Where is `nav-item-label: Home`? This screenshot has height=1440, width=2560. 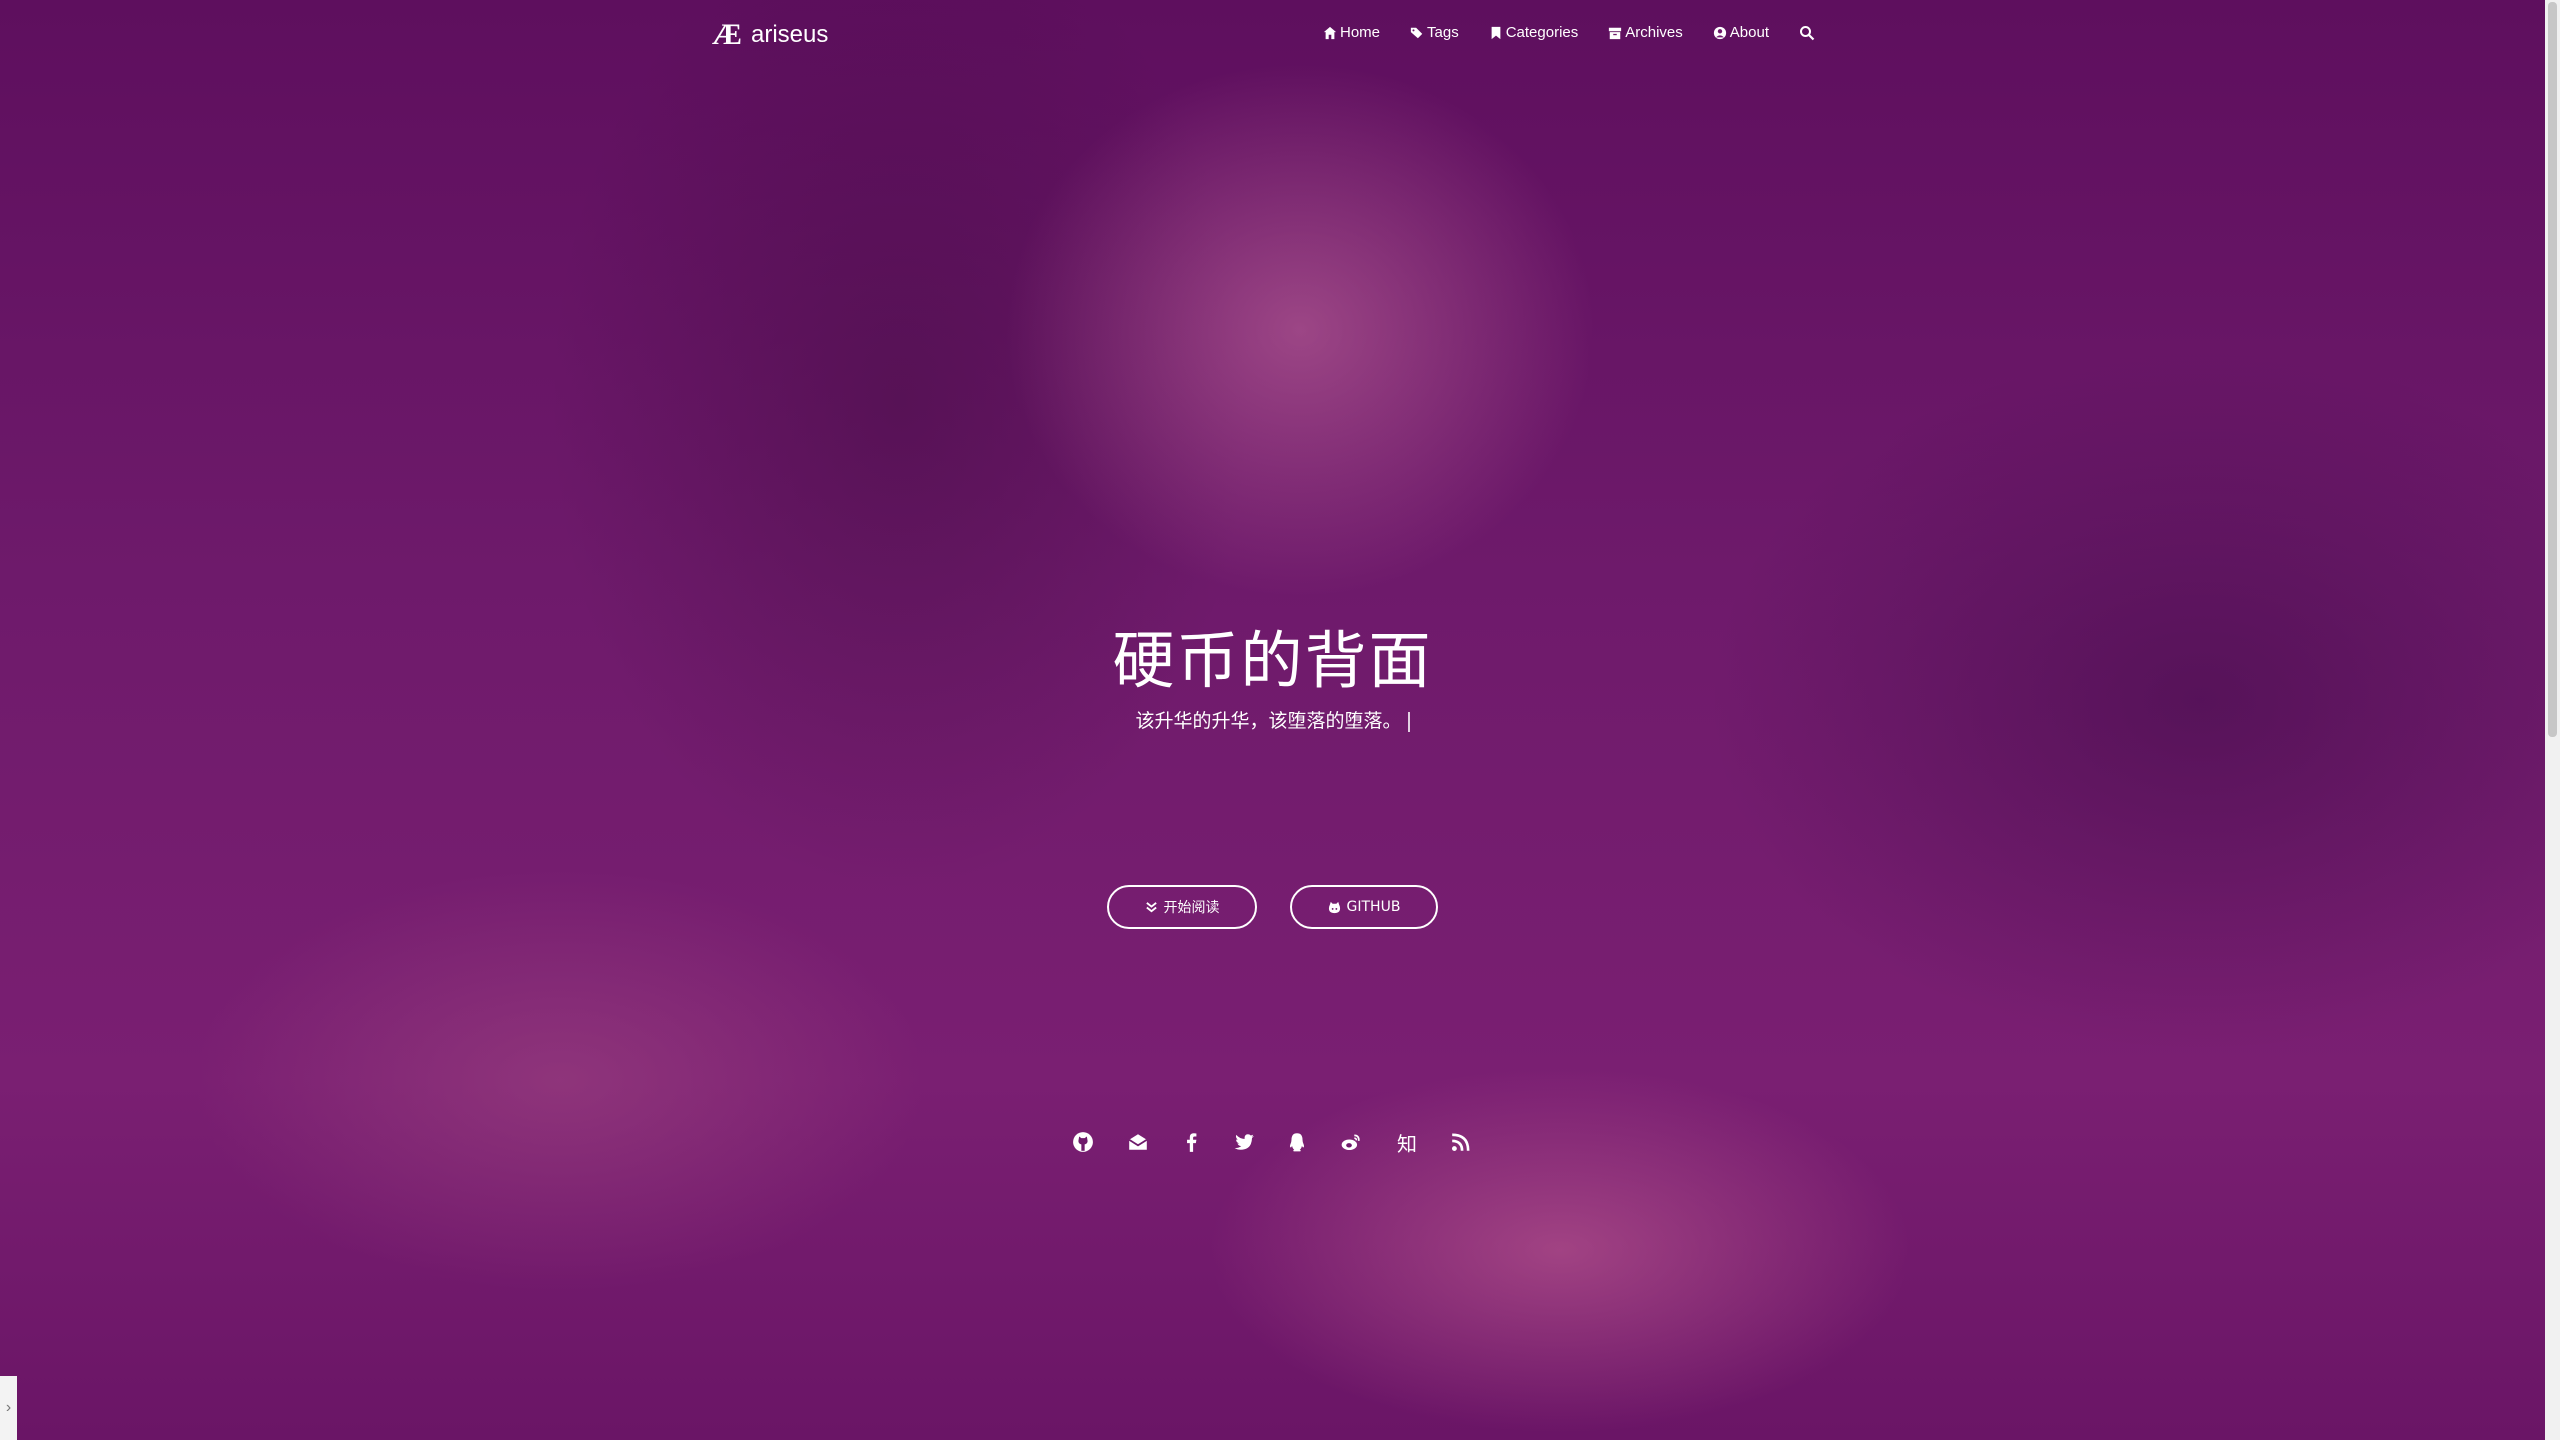
nav-item-label: Home is located at coordinates (1360, 32).